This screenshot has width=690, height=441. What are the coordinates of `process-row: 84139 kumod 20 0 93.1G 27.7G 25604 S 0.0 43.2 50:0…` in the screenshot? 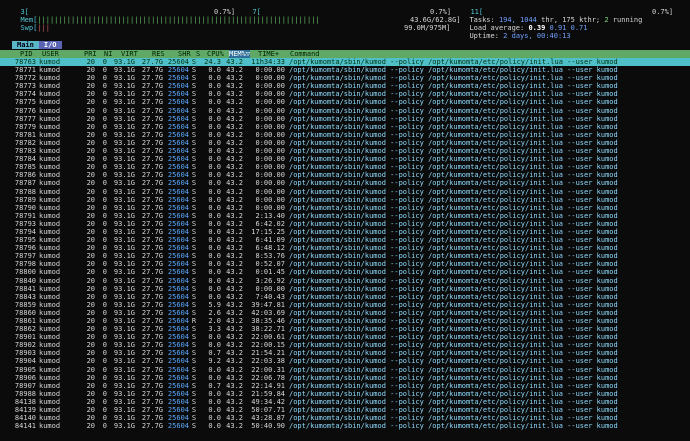 It's located at (345, 410).